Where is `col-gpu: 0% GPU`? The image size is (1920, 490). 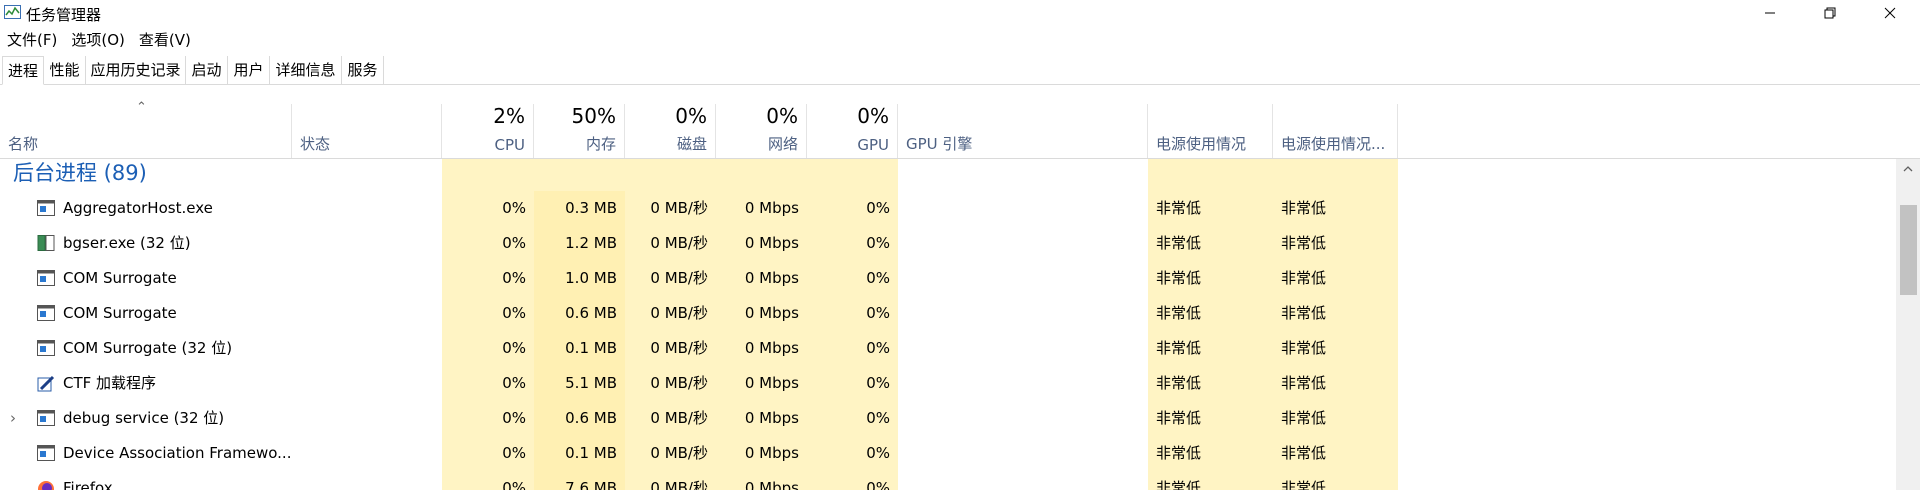 col-gpu: 0% GPU is located at coordinates (852, 131).